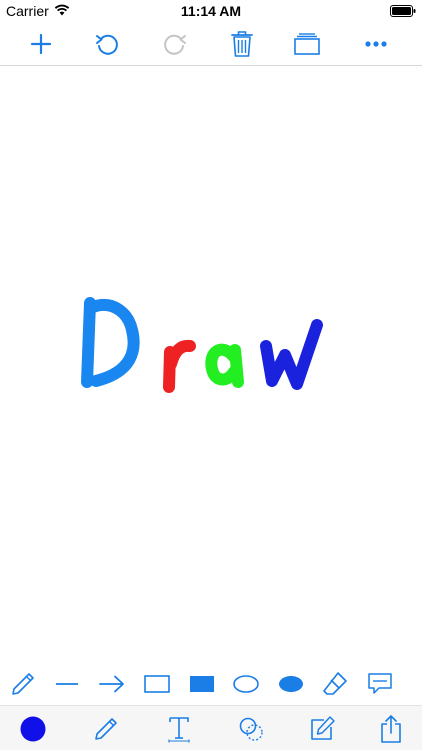 Image resolution: width=422 pixels, height=750 pixels. I want to click on rectangle-tool, so click(157, 684).